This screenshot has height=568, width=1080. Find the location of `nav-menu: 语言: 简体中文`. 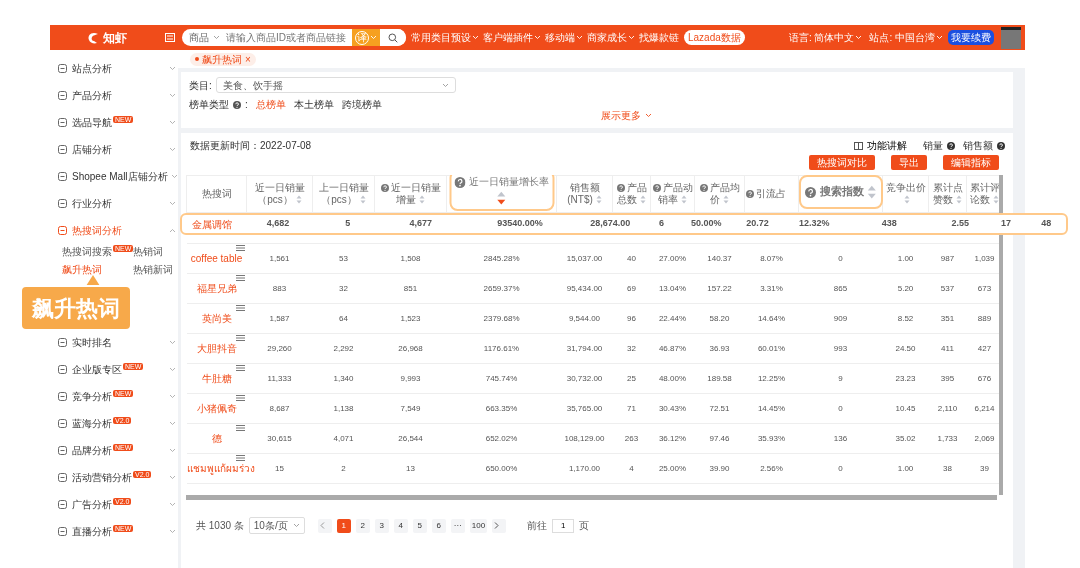

nav-menu: 语言: 简体中文 is located at coordinates (825, 37).